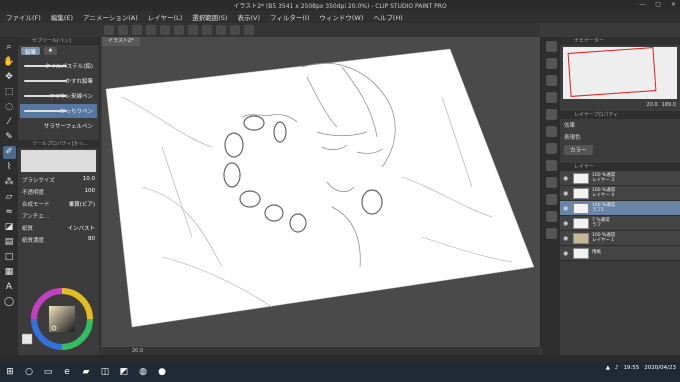  What do you see at coordinates (387, 17) in the screenshot?
I see `menu-help: ヘルプ(H)` at bounding box center [387, 17].